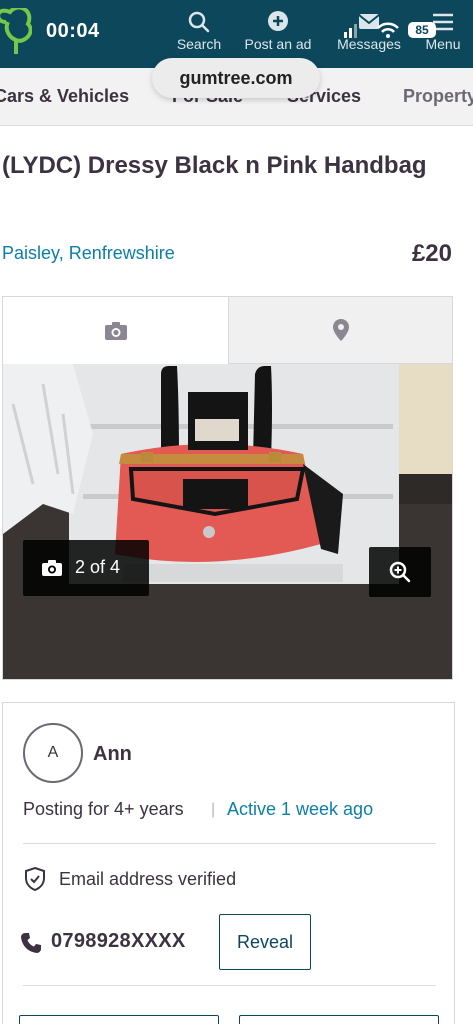  I want to click on nav-post-ad-label: Post an ad, so click(278, 44).